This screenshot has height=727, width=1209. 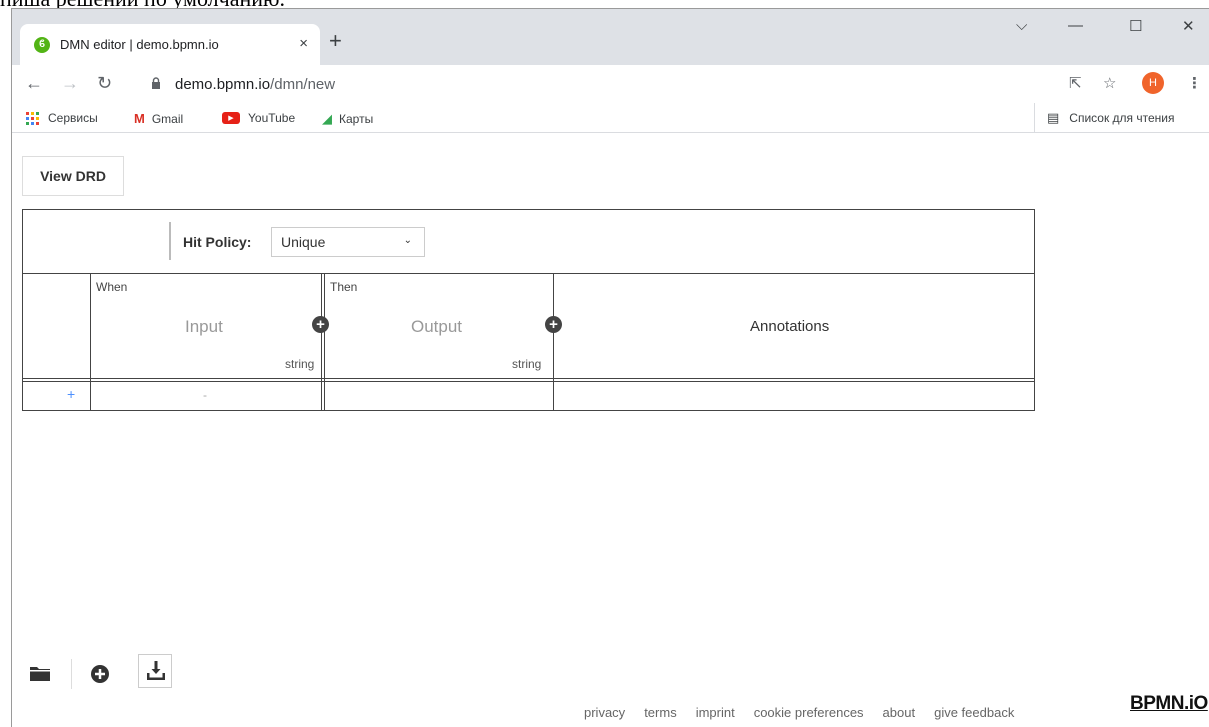 What do you see at coordinates (1194, 83) in the screenshot?
I see `browser-menu-icon: ⋮` at bounding box center [1194, 83].